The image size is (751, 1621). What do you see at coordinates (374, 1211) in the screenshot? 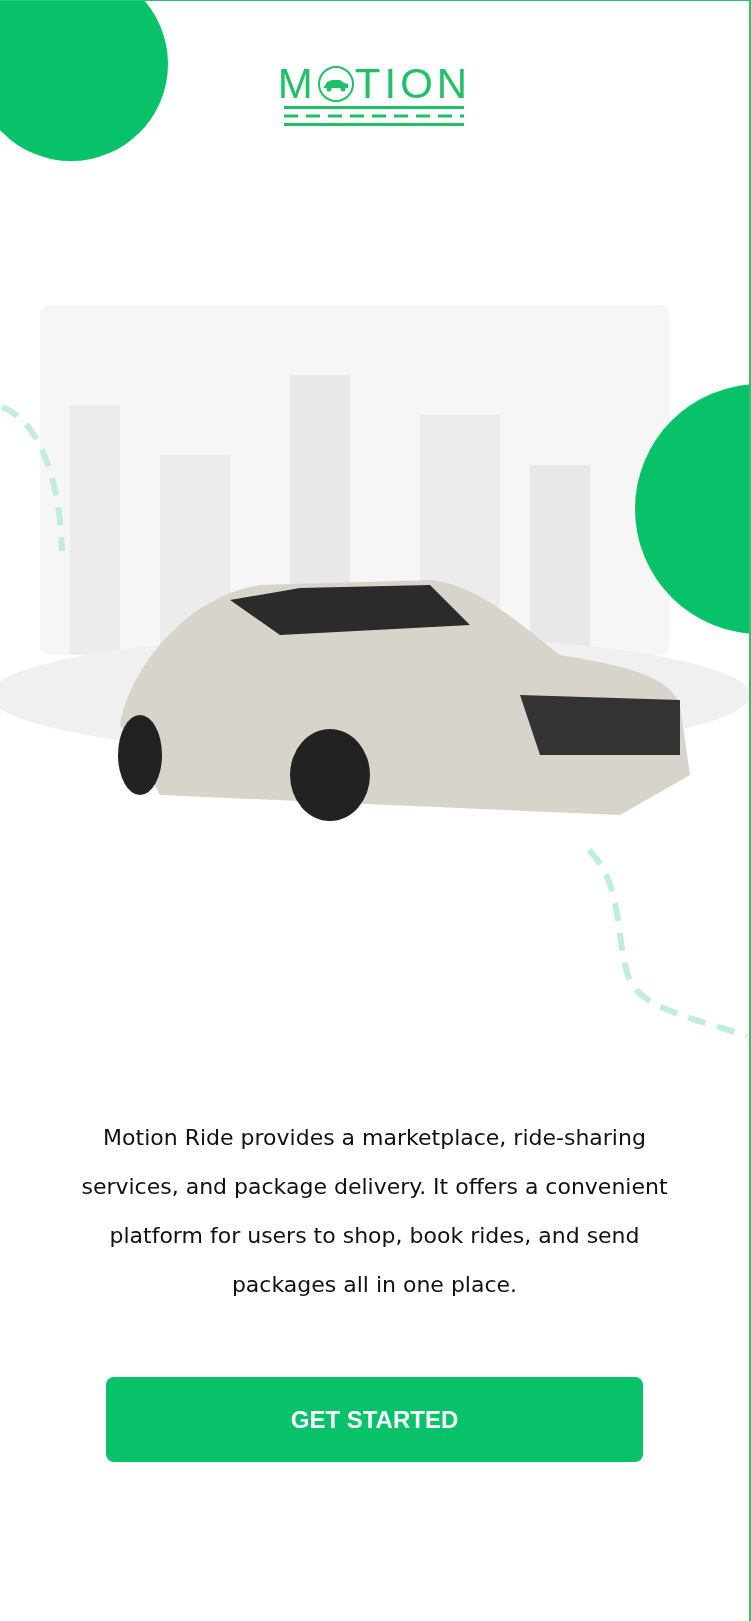
I see `description-text: Motion Ride provides a marketplace, ride-sharing services, and package delivery. It offers a convenient platform for users to shop, book rides, and send packages all in one place.` at bounding box center [374, 1211].